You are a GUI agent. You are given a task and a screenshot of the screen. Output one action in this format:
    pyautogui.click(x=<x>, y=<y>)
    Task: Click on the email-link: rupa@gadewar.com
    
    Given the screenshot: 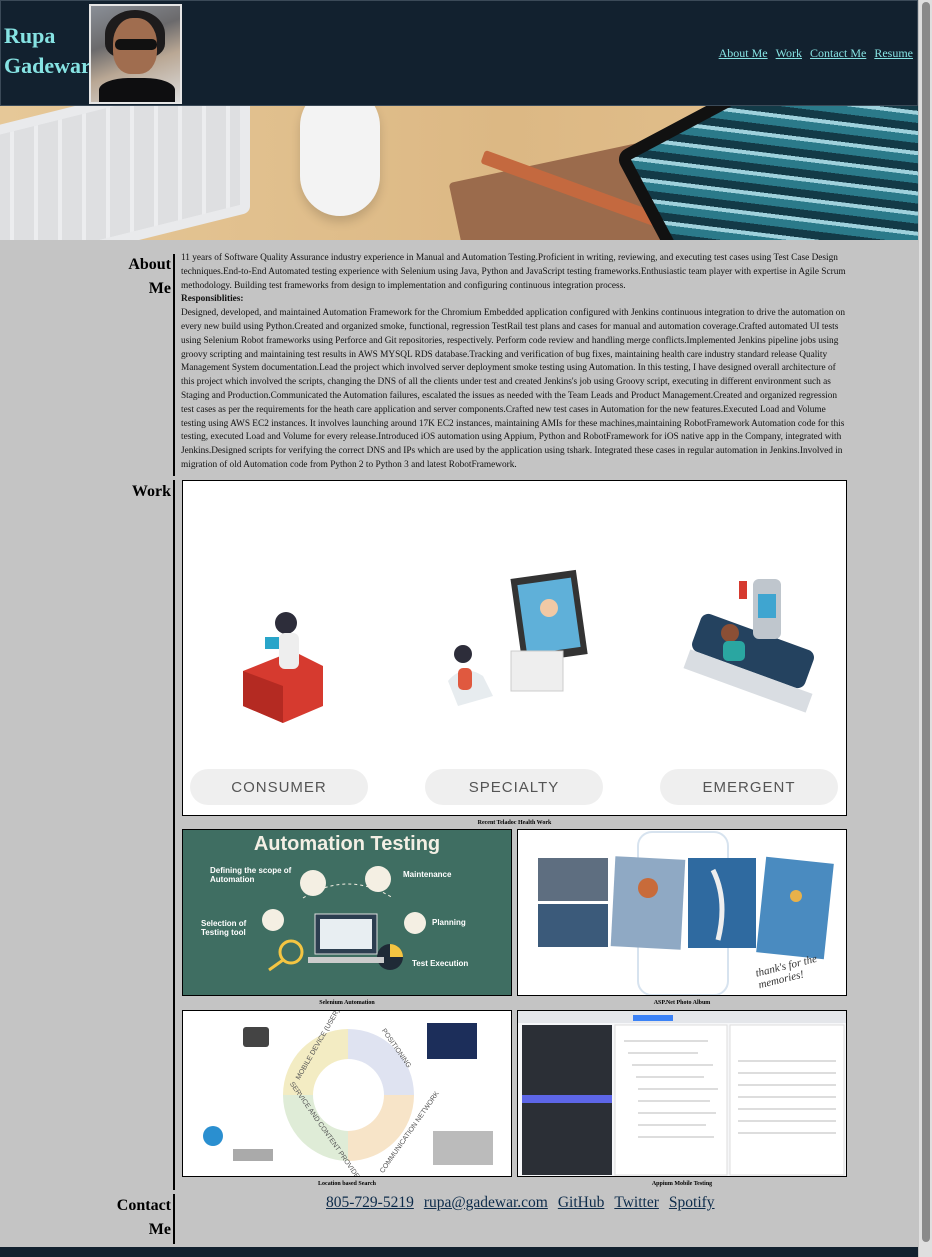 What is the action you would take?
    pyautogui.click(x=486, y=1203)
    